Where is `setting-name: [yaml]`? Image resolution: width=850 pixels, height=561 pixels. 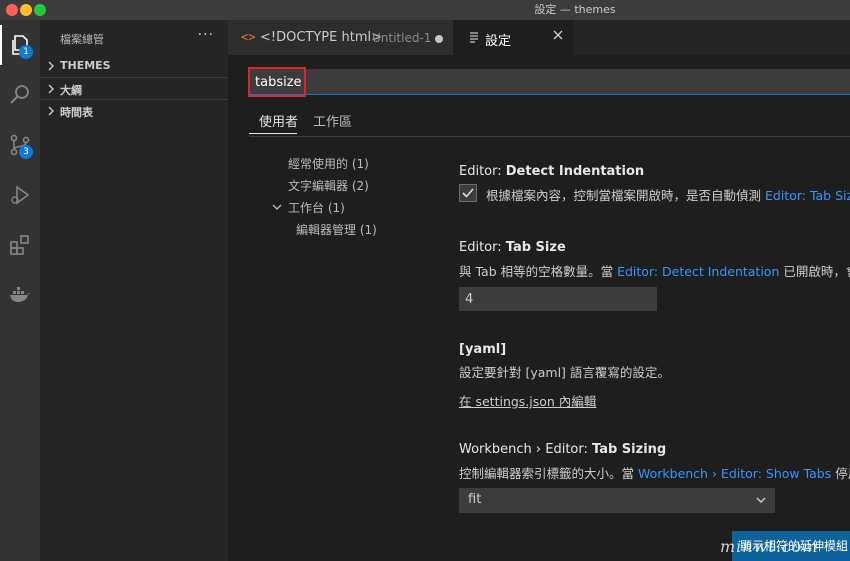
setting-name: [yaml] is located at coordinates (483, 349).